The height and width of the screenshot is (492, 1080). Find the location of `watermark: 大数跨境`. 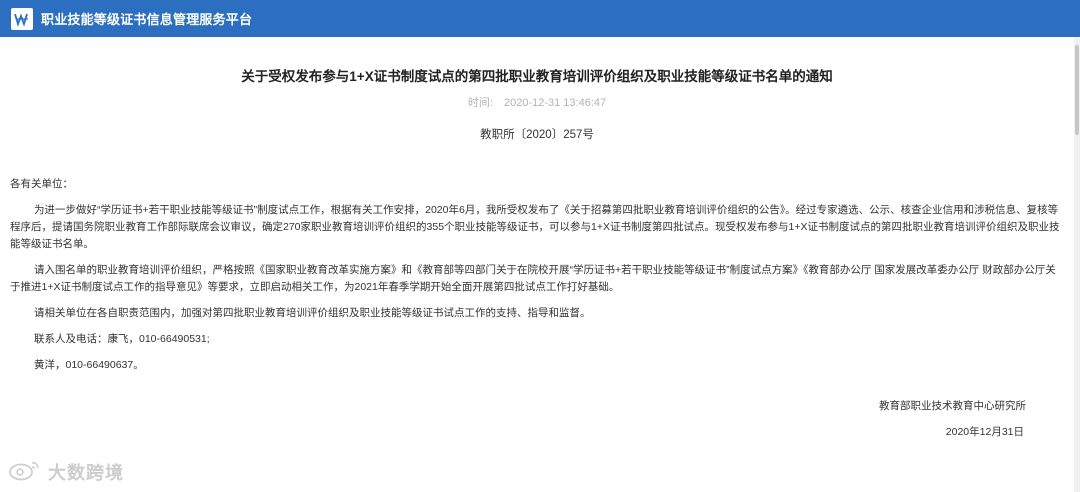

watermark: 大数跨境 is located at coordinates (66, 472).